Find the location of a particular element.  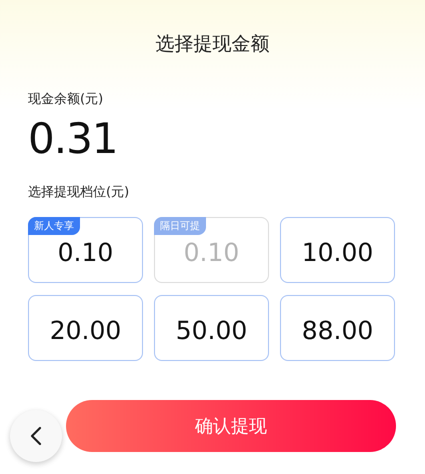

page-title: 选择提现金额 is located at coordinates (212, 44).